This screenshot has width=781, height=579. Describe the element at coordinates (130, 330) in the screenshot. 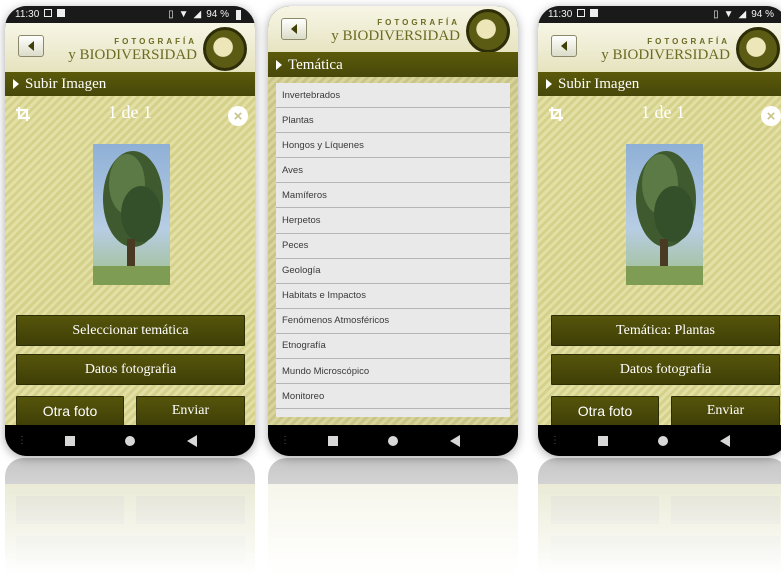

I see `select-topic-button: Seleccionar temática` at that location.